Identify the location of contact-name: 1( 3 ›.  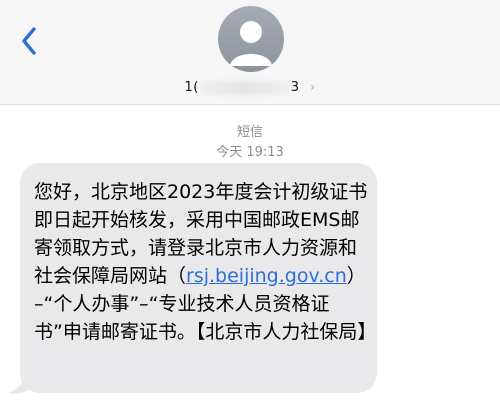
(250, 90).